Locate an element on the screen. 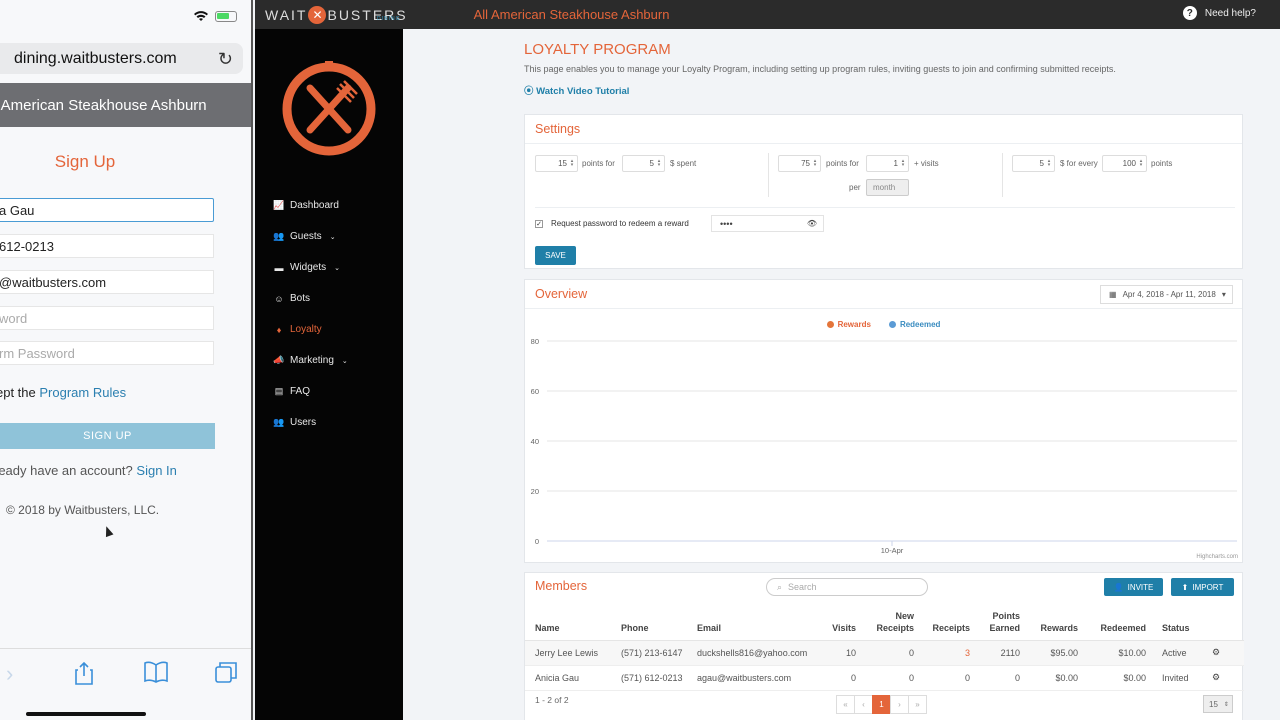 The height and width of the screenshot is (720, 1280). pagination: «‹ 1 ›» is located at coordinates (881, 704).